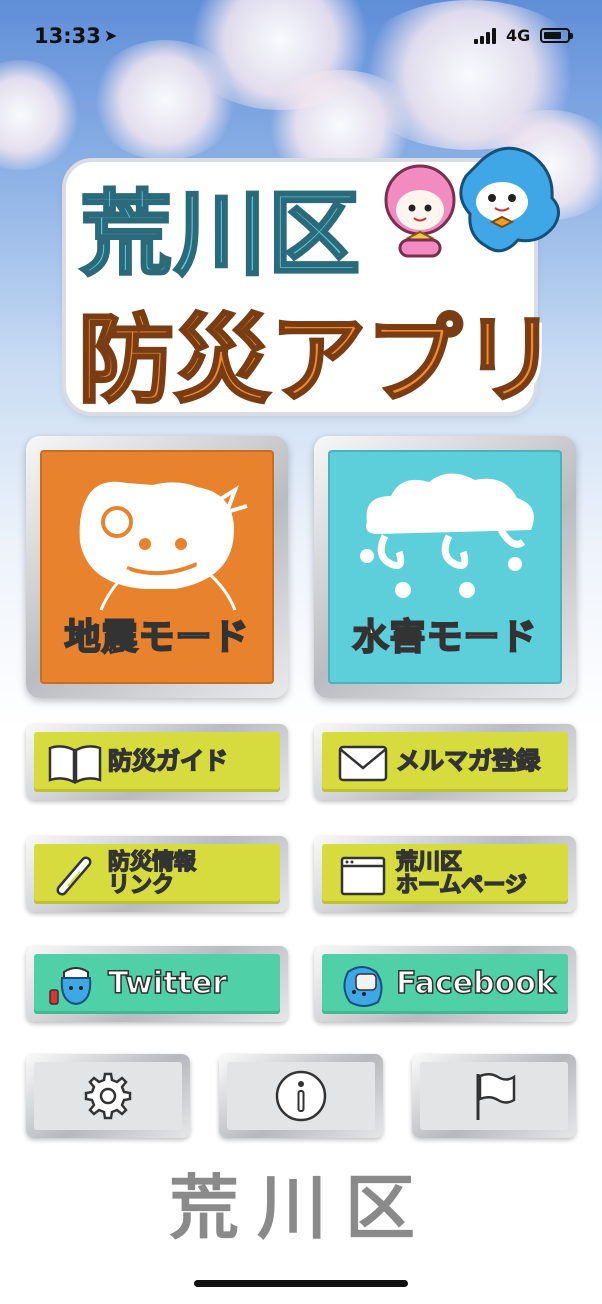  I want to click on blue-mascot-icon, so click(509, 199).